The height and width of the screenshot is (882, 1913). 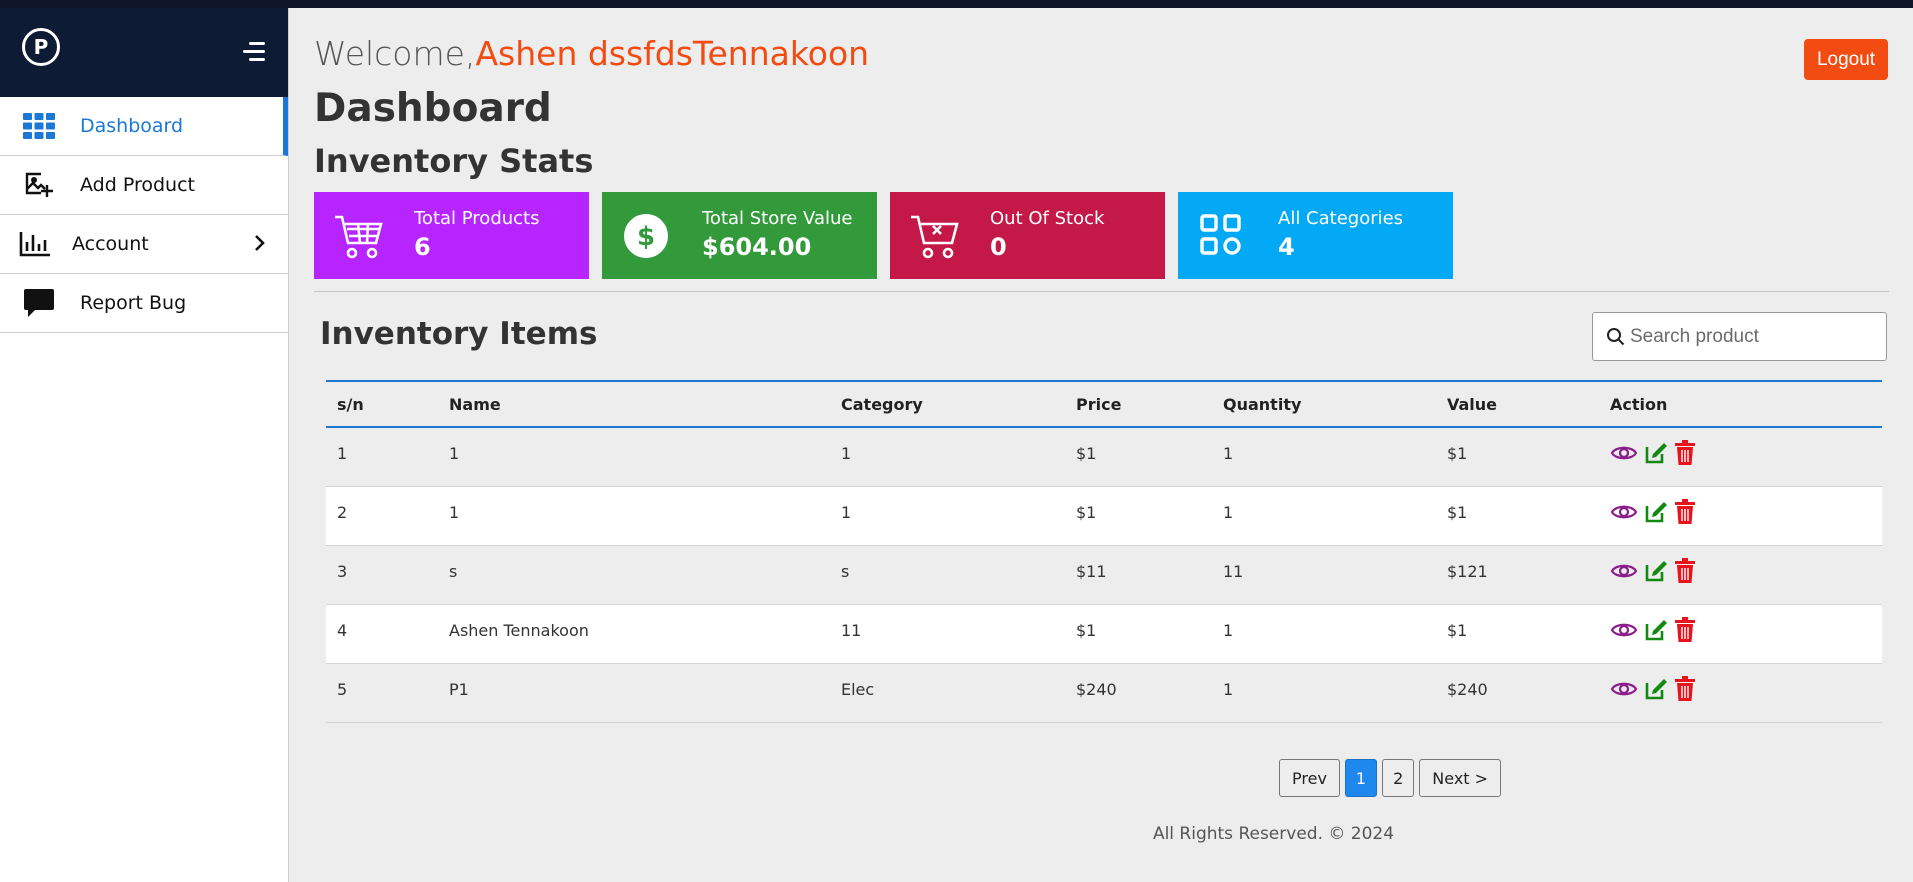 I want to click on search-box, so click(x=1739, y=336).